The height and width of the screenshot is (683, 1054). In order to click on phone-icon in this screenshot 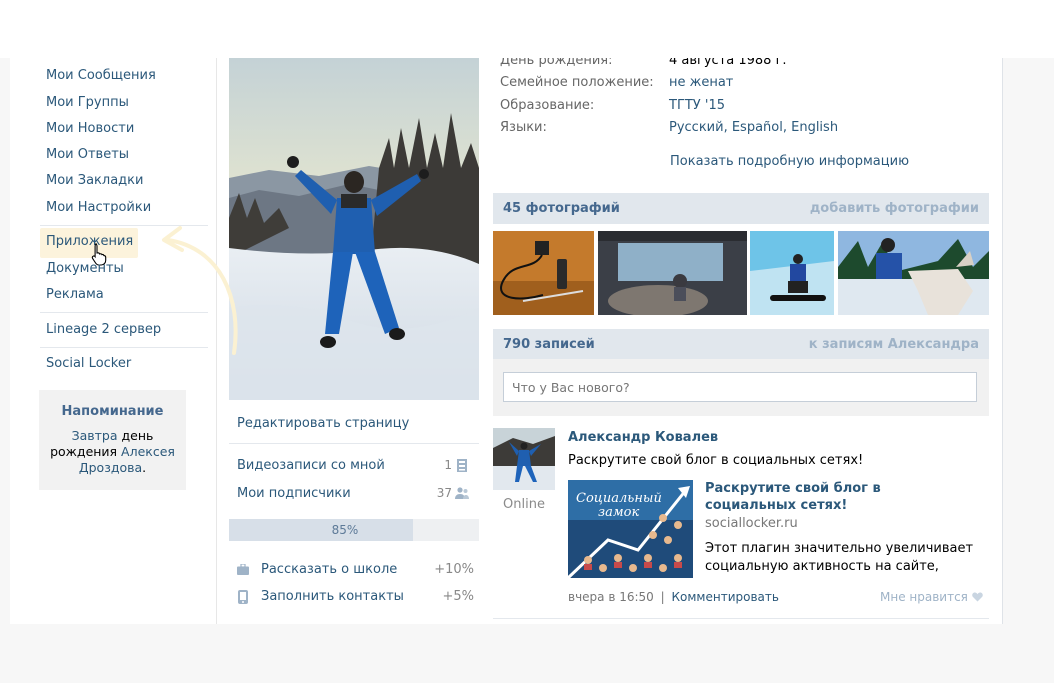, I will do `click(243, 597)`.